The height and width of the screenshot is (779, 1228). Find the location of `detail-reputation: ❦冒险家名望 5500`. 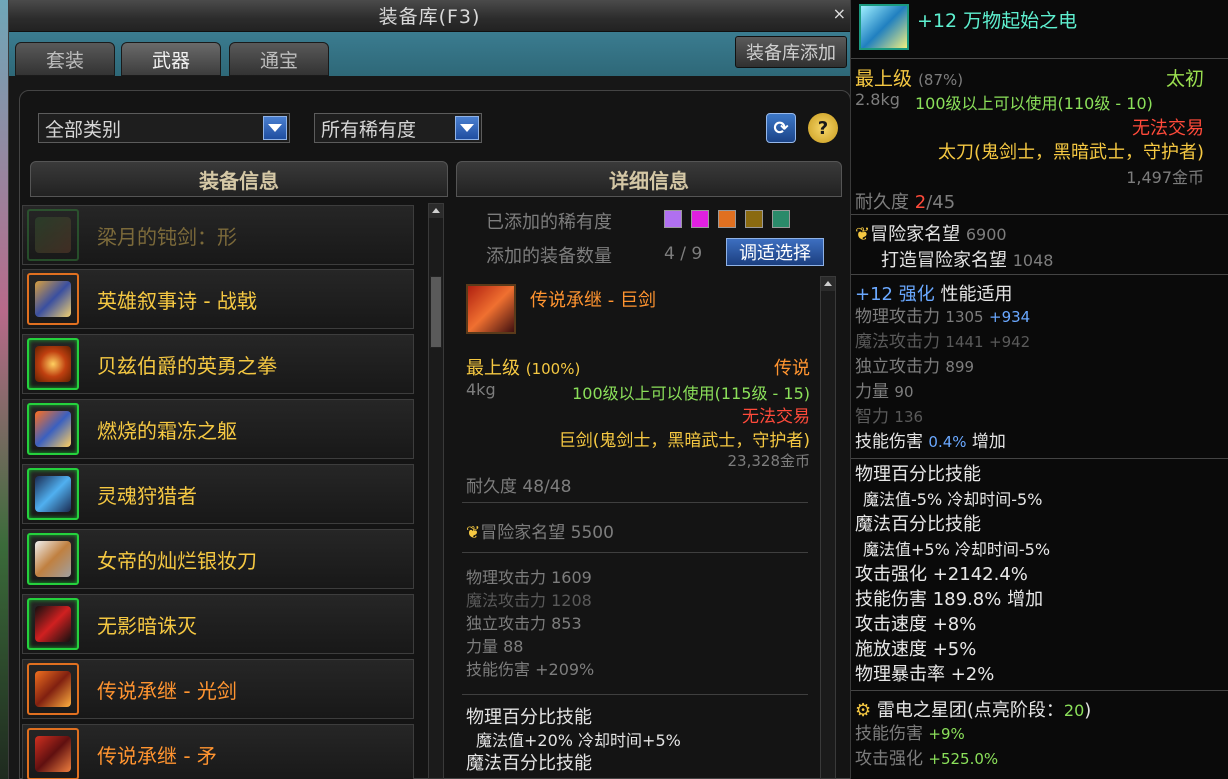

detail-reputation: ❦冒险家名望 5500 is located at coordinates (540, 533).